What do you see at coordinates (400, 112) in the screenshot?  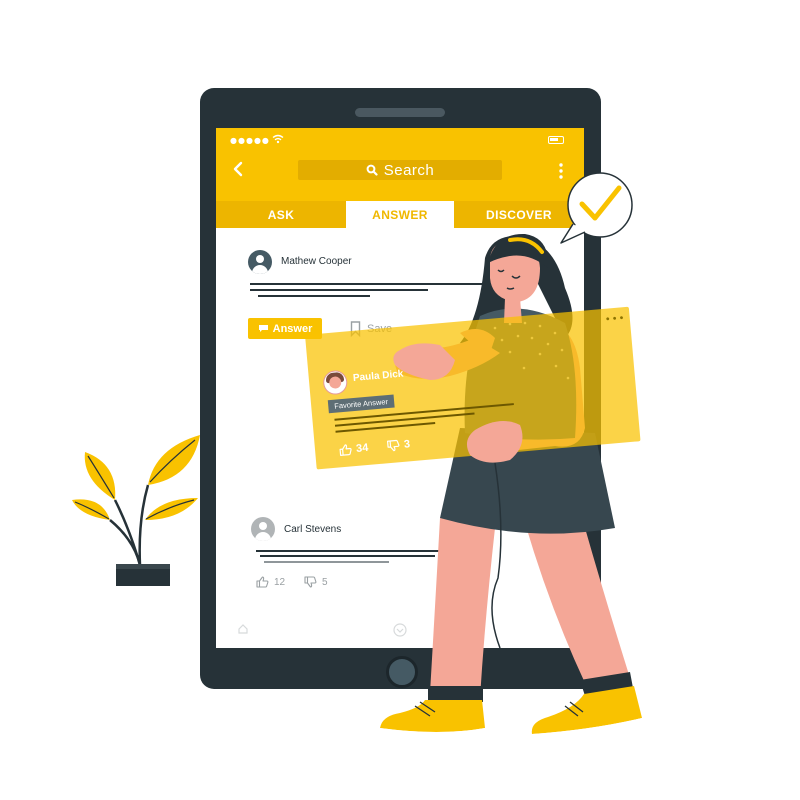 I see `tablet-speaker` at bounding box center [400, 112].